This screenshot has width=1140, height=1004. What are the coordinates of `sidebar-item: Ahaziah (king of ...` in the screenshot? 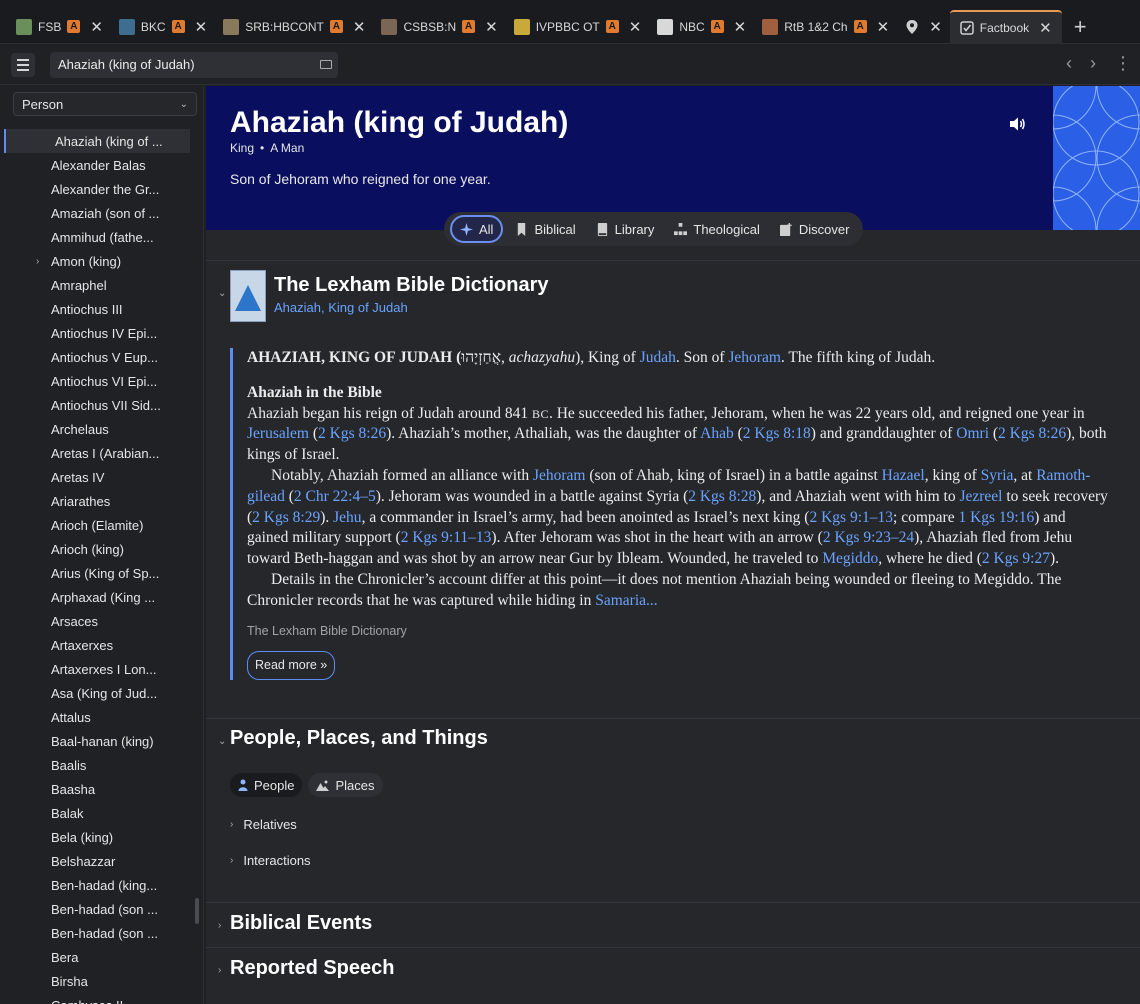 It's located at (97, 141).